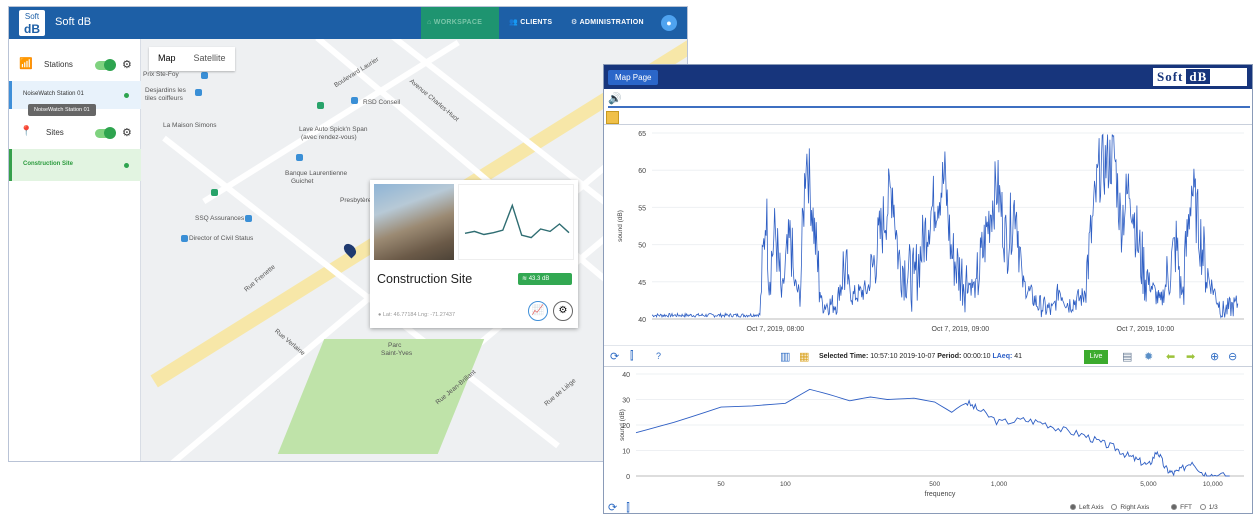  I want to click on save-icon: ▥, so click(785, 356).